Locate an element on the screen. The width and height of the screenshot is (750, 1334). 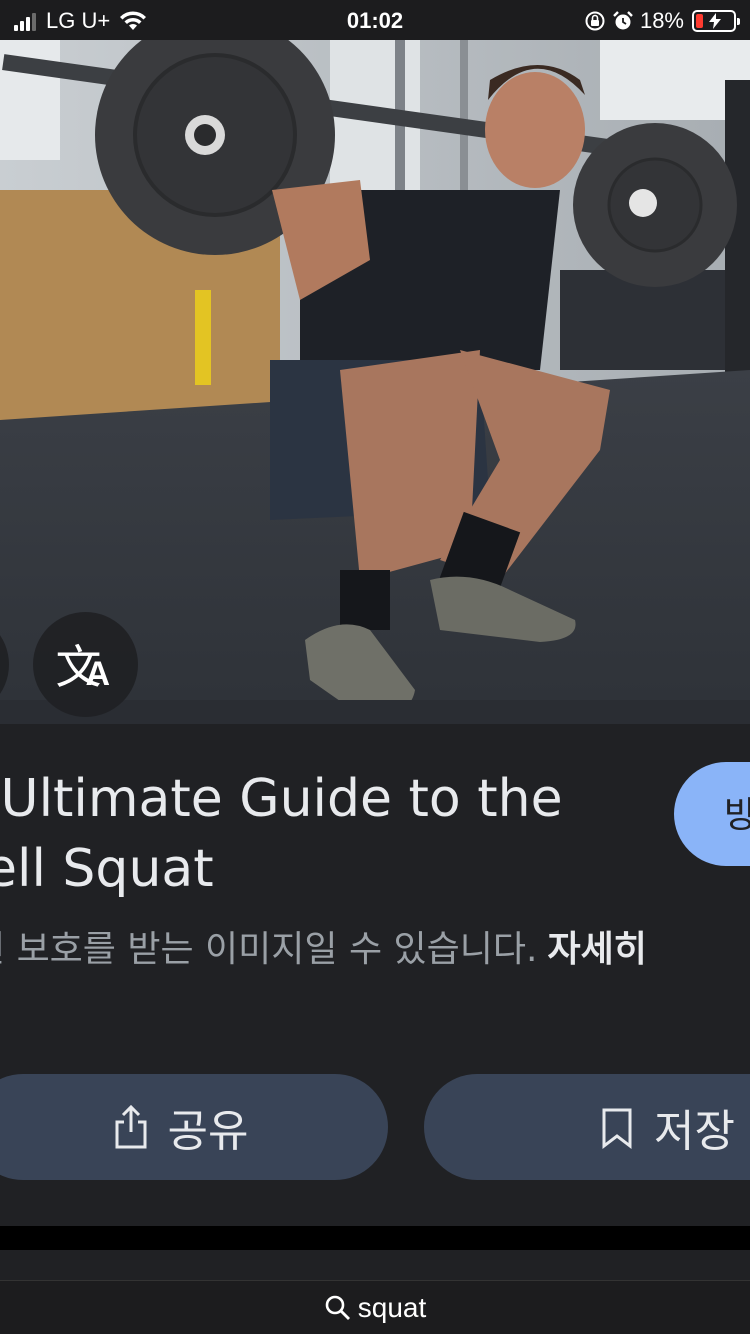
battery-icon is located at coordinates (716, 21).